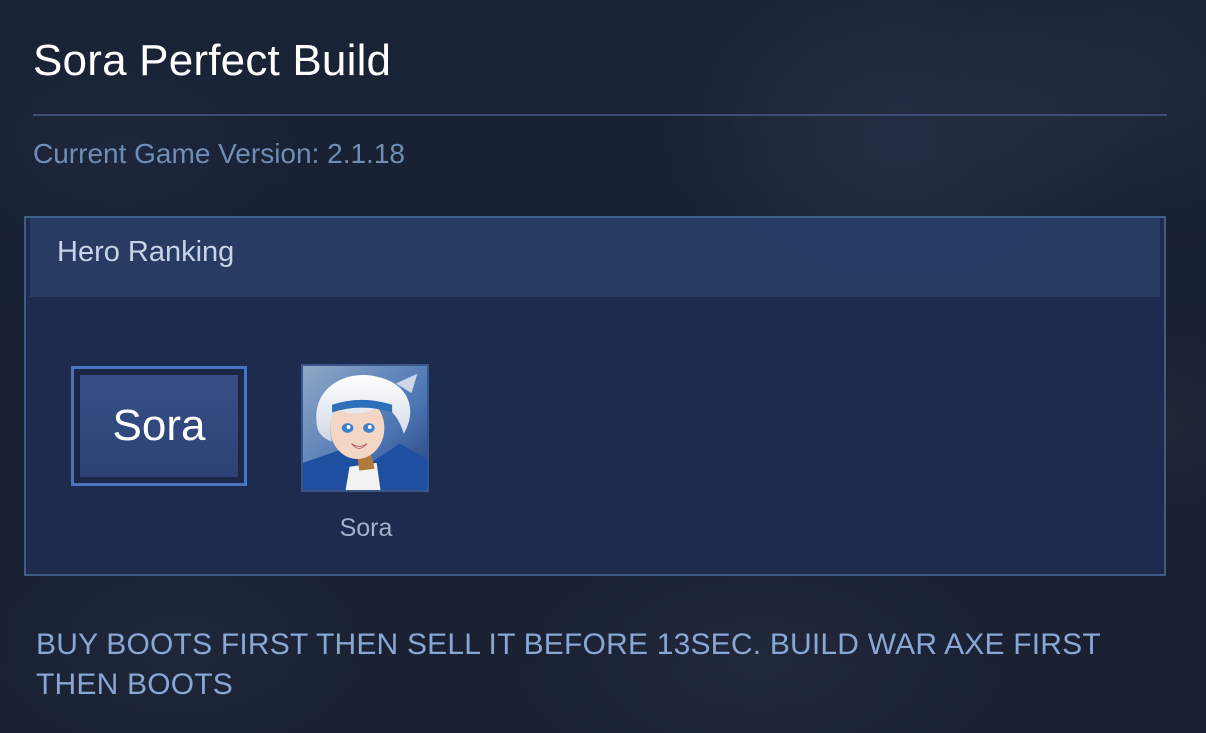  Describe the element at coordinates (212, 60) in the screenshot. I see `page-title: Sora Perfect Build` at that location.